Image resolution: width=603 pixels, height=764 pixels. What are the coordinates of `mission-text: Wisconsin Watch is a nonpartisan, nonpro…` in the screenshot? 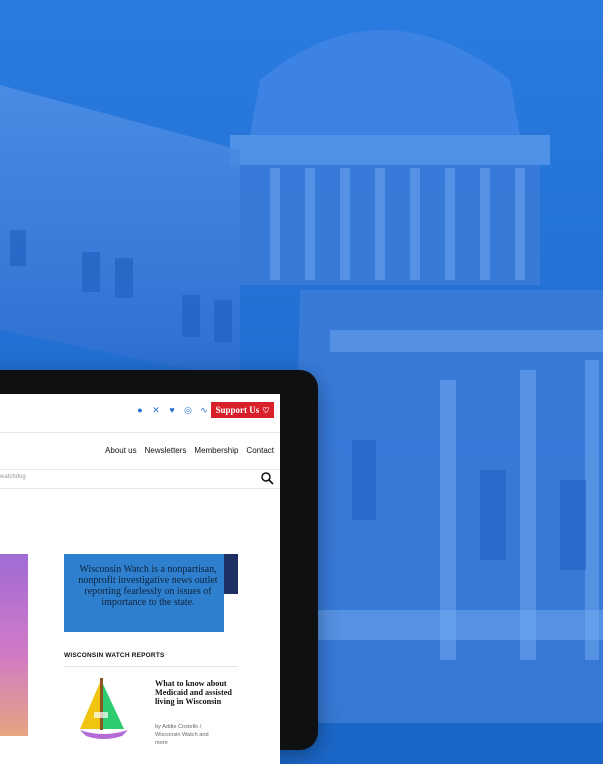 It's located at (148, 586).